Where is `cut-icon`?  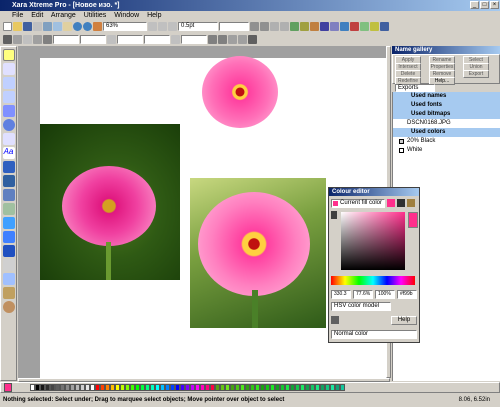
cut-icon is located at coordinates (47, 26).